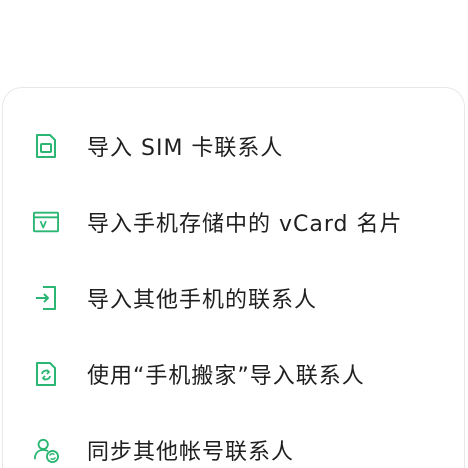 The width and height of the screenshot is (468, 468). I want to click on menu-item-label: 导入其他手机的联系人, so click(202, 300).